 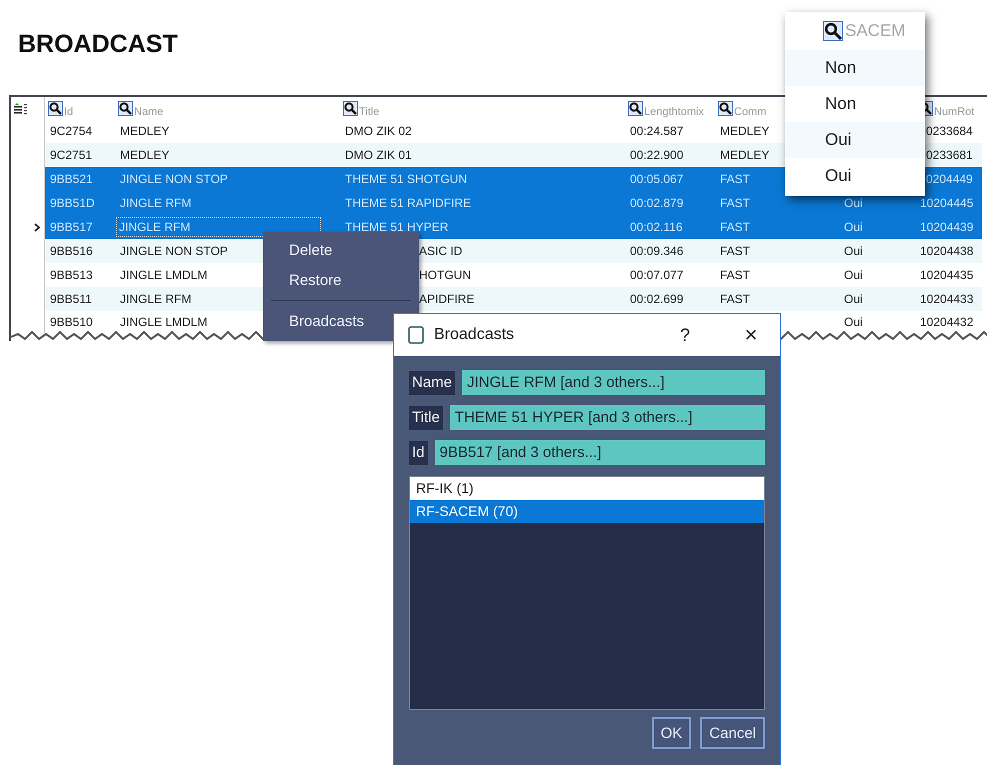 What do you see at coordinates (657, 299) in the screenshot?
I see `table-cell-text: 00:02.699` at bounding box center [657, 299].